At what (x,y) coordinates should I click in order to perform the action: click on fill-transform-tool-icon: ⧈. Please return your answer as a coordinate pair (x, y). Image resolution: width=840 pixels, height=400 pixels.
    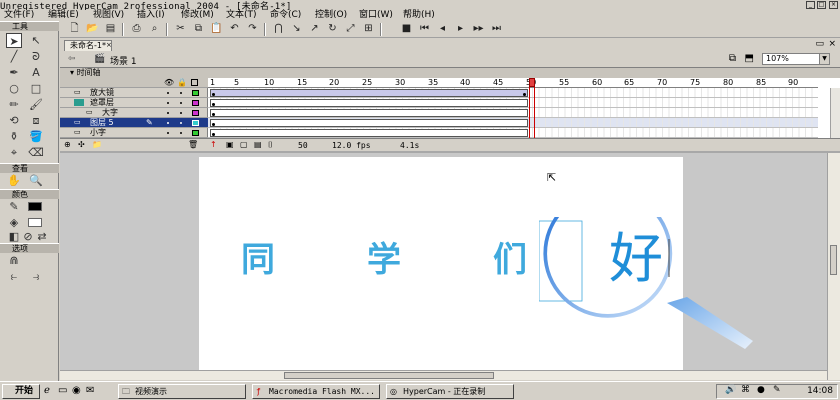
    Looking at the image, I should click on (36, 120).